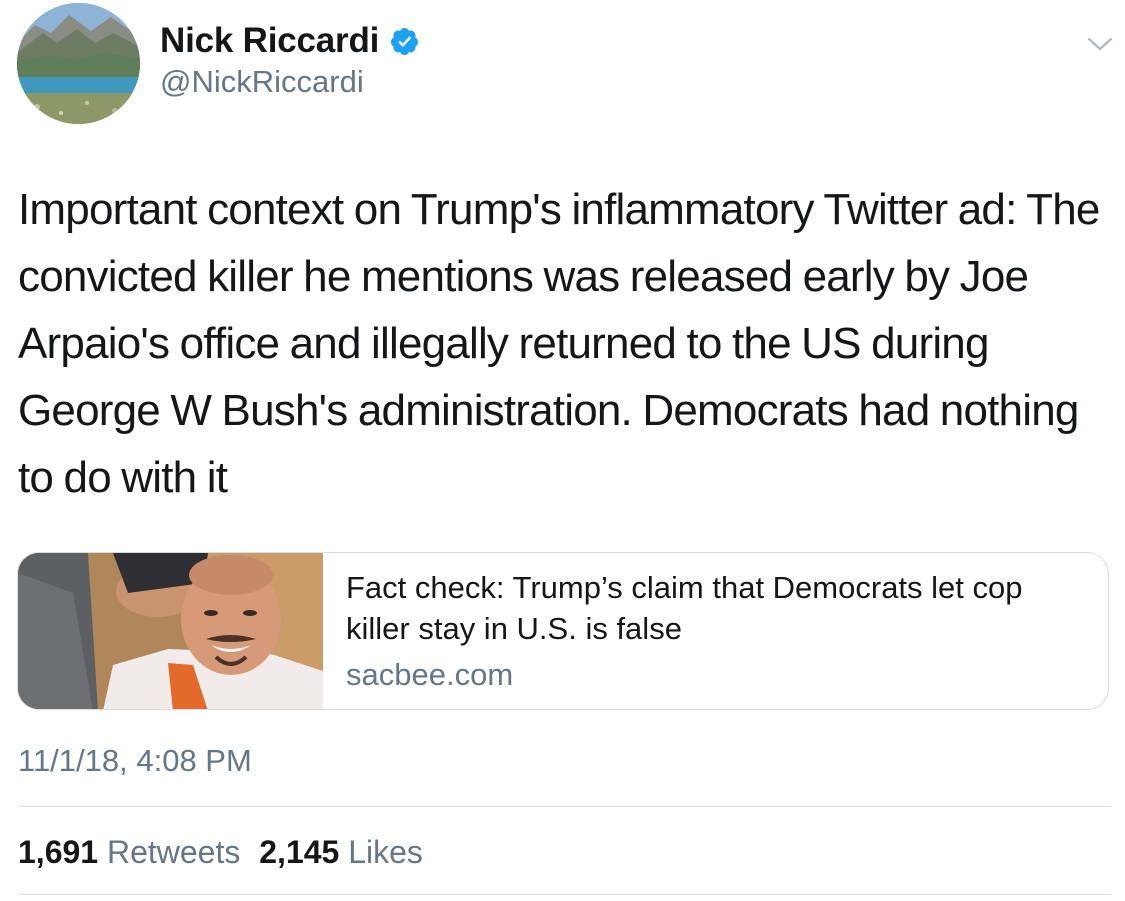  Describe the element at coordinates (173, 852) in the screenshot. I see `retweets-label: Retweets` at that location.